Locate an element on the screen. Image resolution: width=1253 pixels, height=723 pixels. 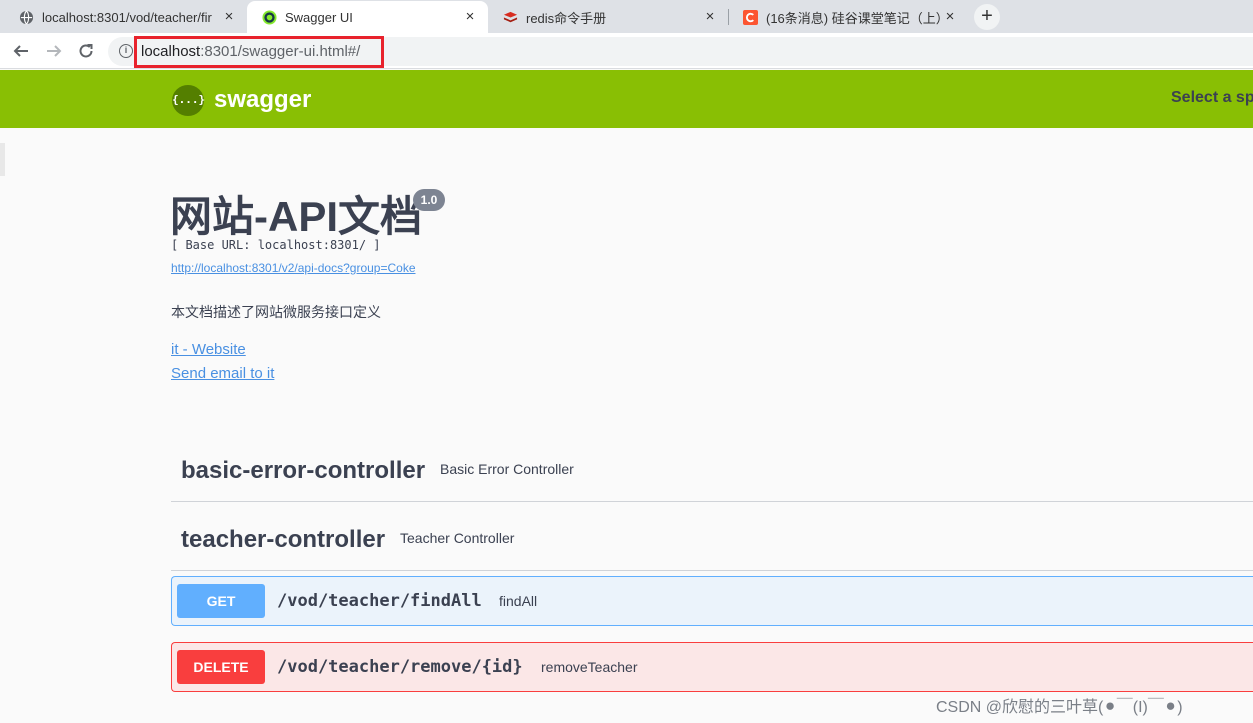
address-bar: i localhost:8301/swagger-ui.html#/ is located at coordinates (680, 52).